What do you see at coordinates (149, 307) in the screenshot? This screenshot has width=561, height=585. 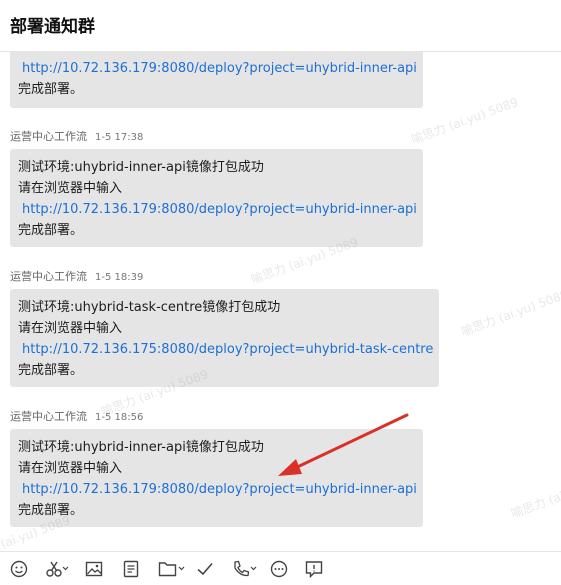 I see `message-text: 测试环境:uhybrid-task-centre镜像打包成功` at bounding box center [149, 307].